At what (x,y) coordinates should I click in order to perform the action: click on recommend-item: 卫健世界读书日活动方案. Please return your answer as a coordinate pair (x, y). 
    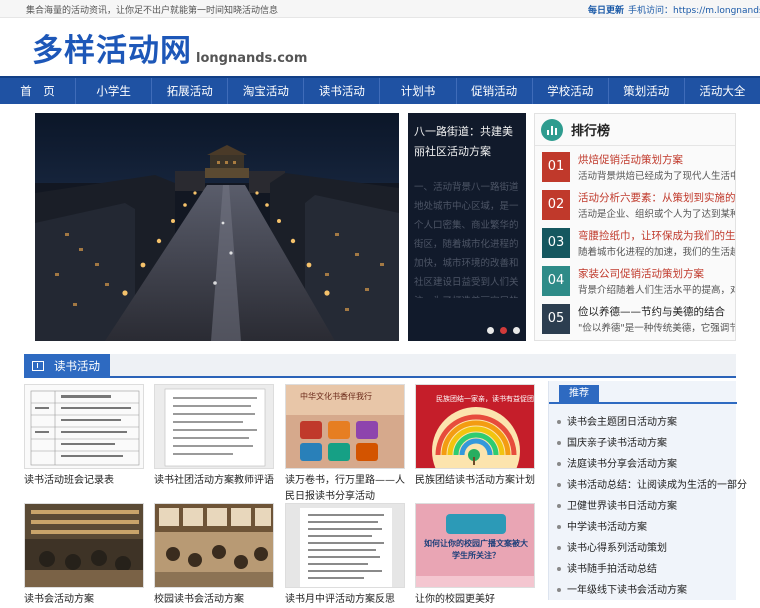
    Looking at the image, I should click on (617, 504).